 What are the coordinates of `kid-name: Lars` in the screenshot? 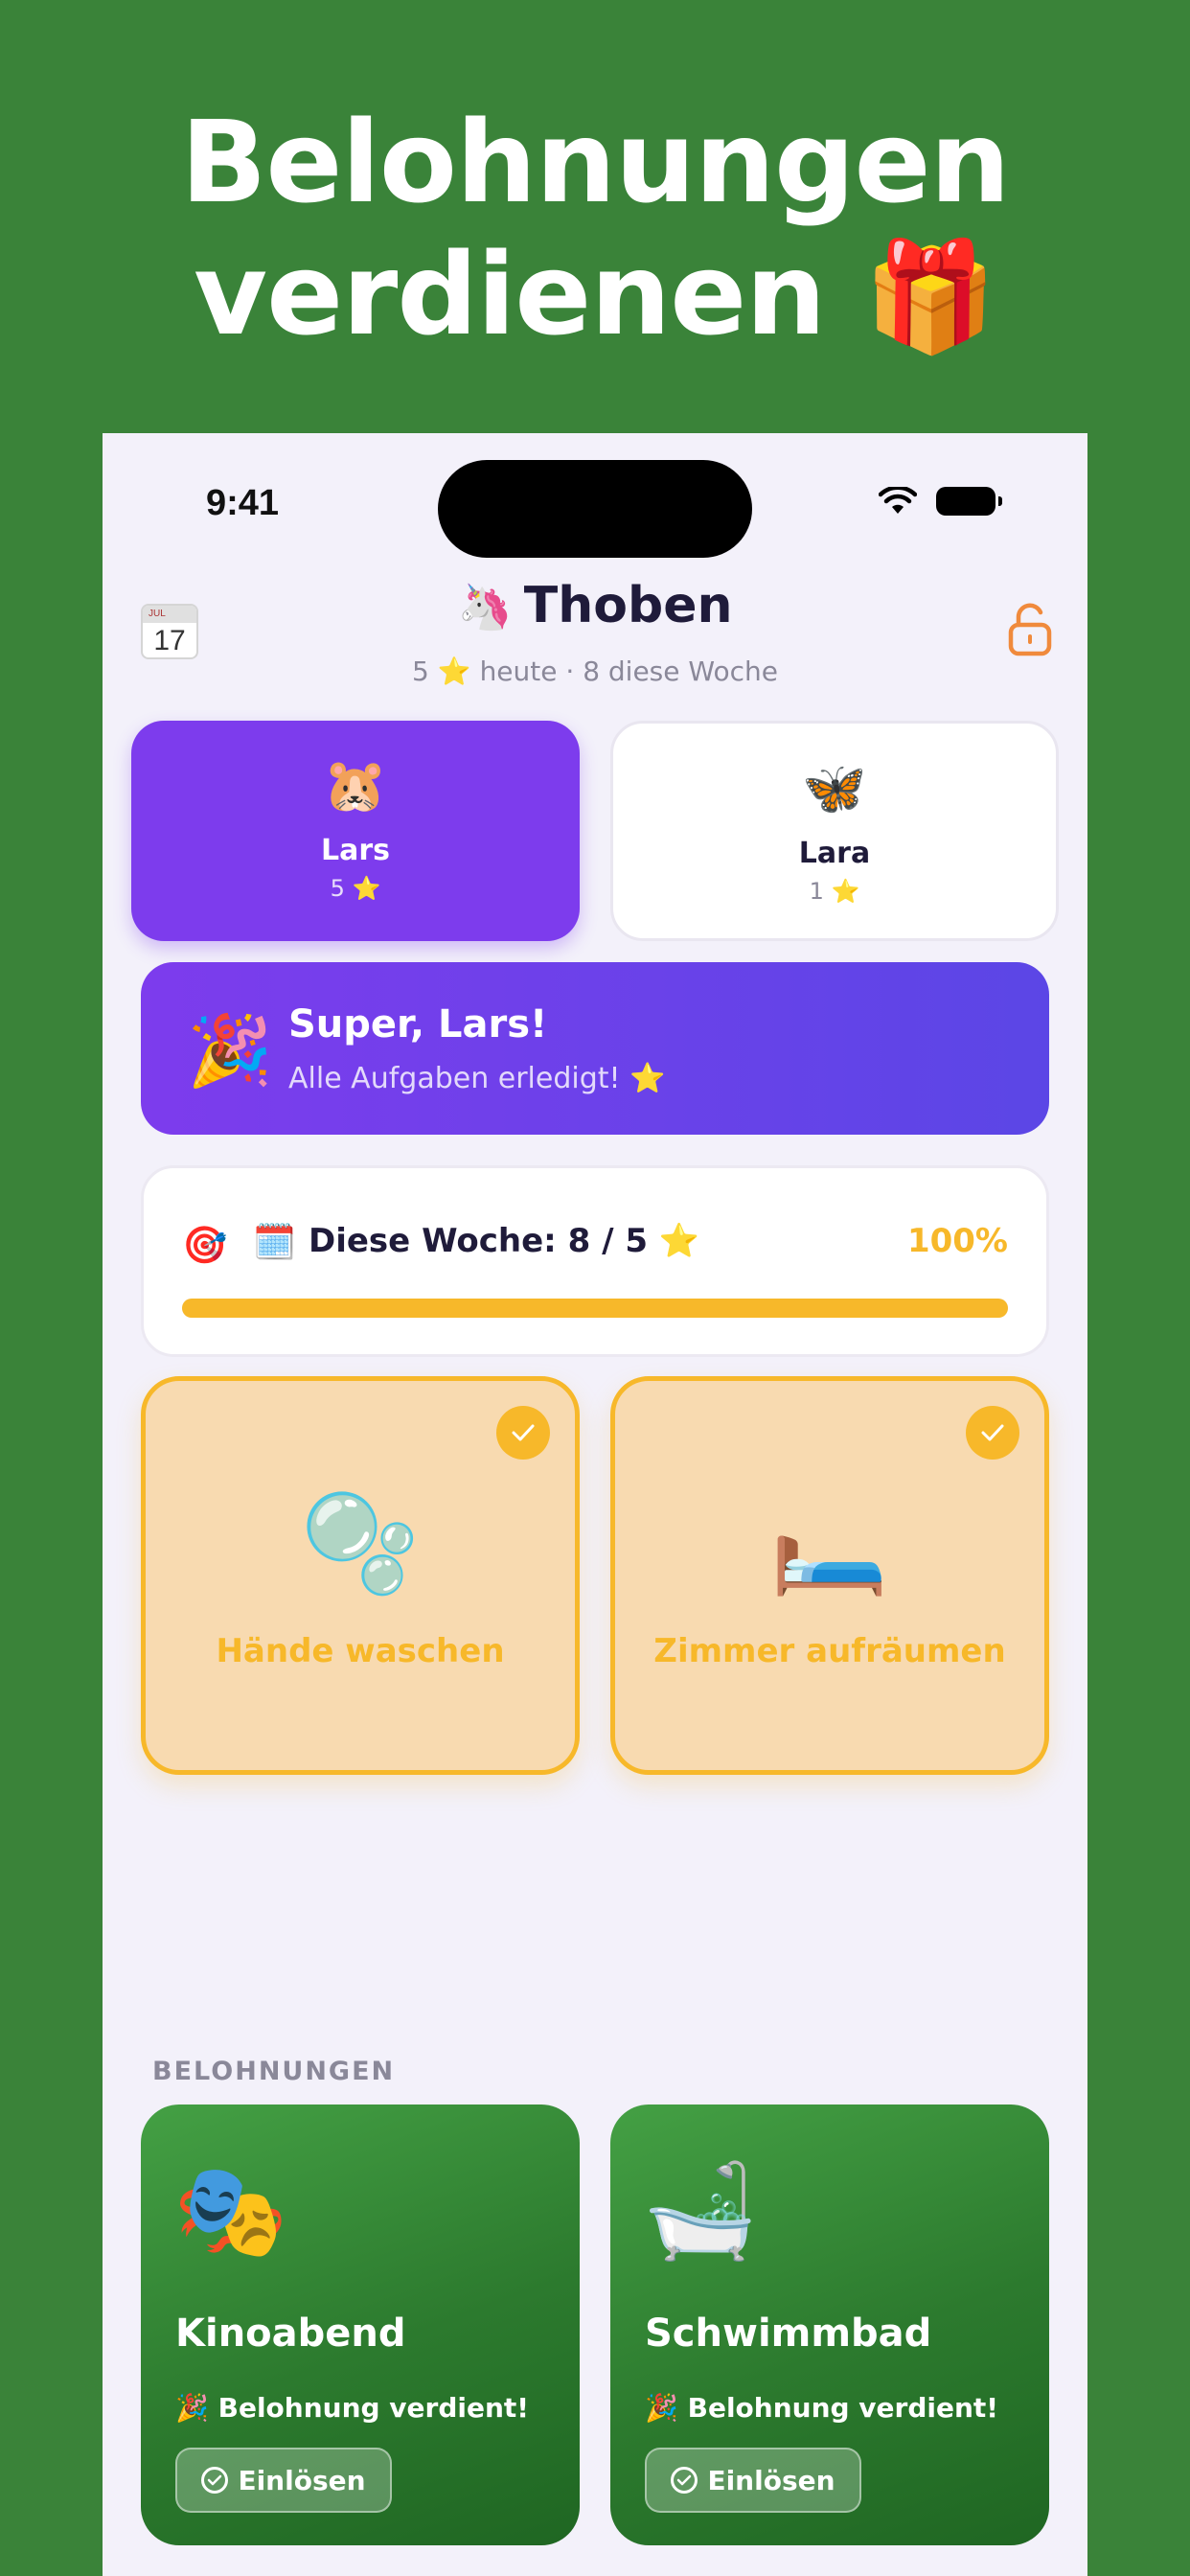 It's located at (355, 851).